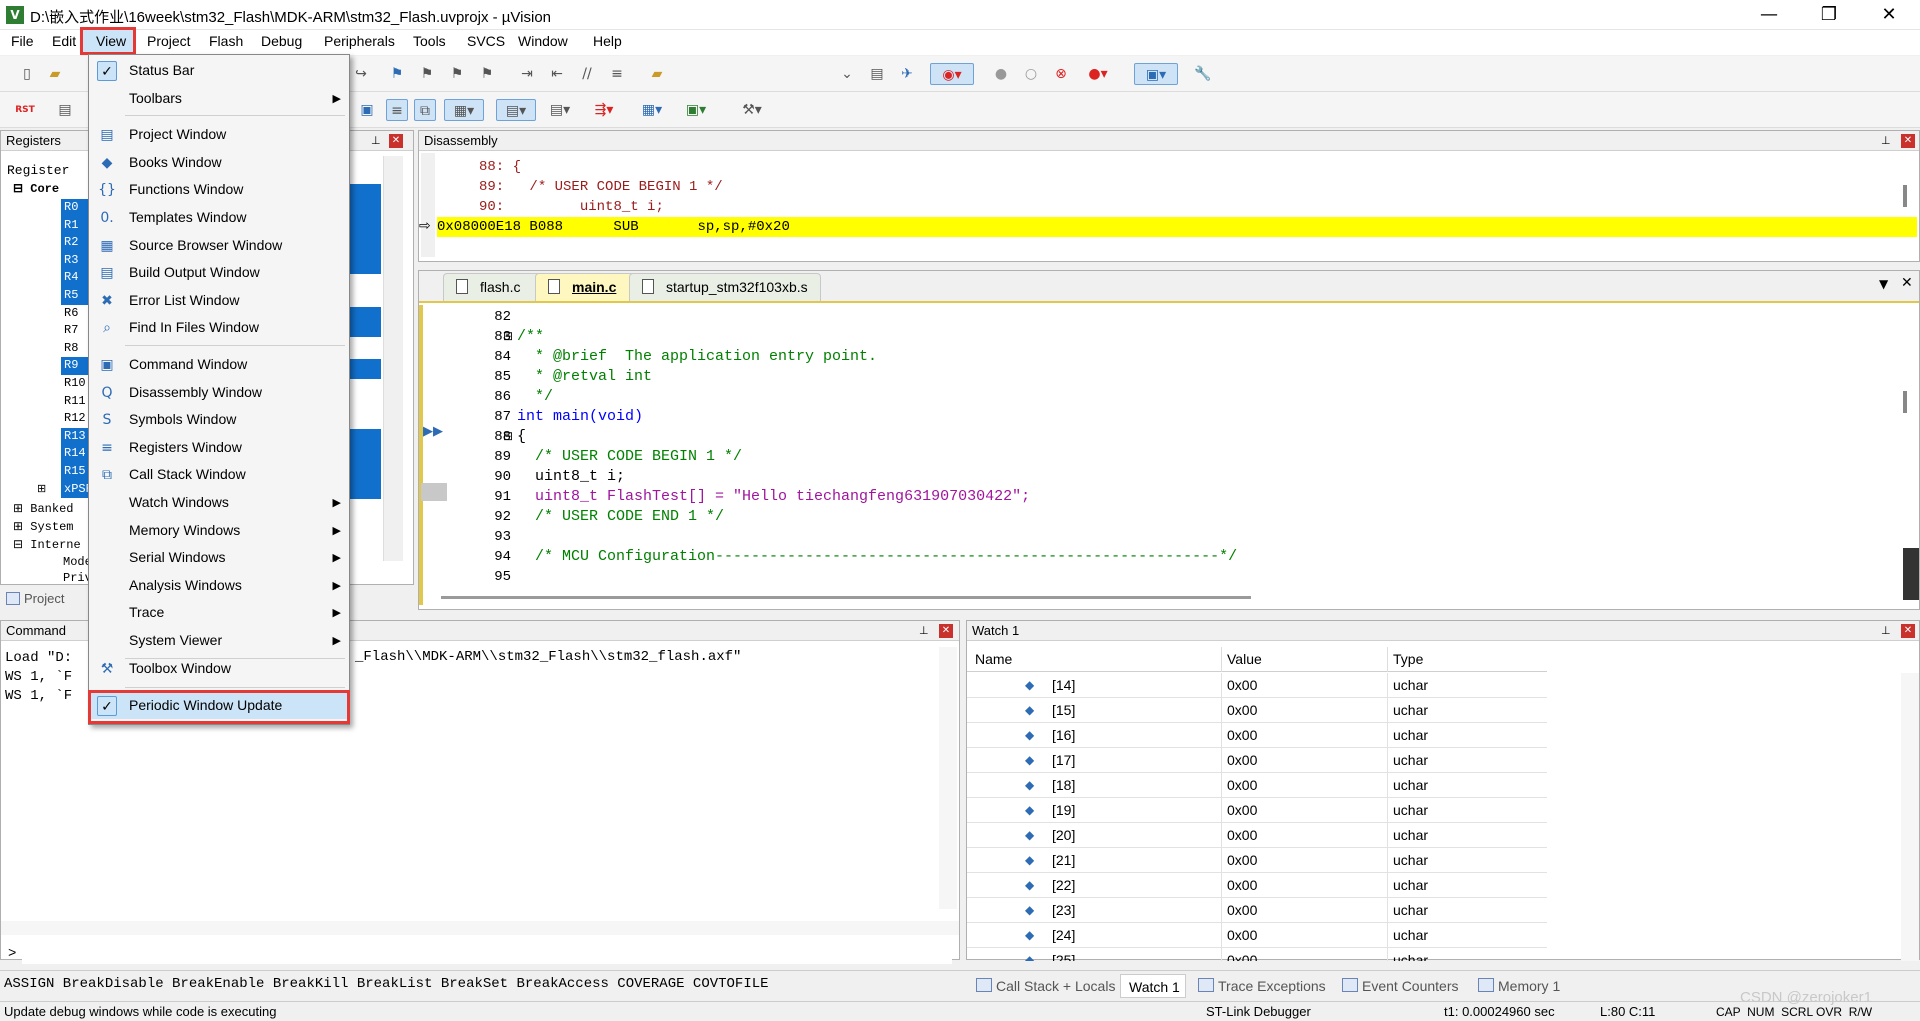 The image size is (1920, 1021). What do you see at coordinates (907, 74) in the screenshot?
I see `incremental-find-icon: ✈` at bounding box center [907, 74].